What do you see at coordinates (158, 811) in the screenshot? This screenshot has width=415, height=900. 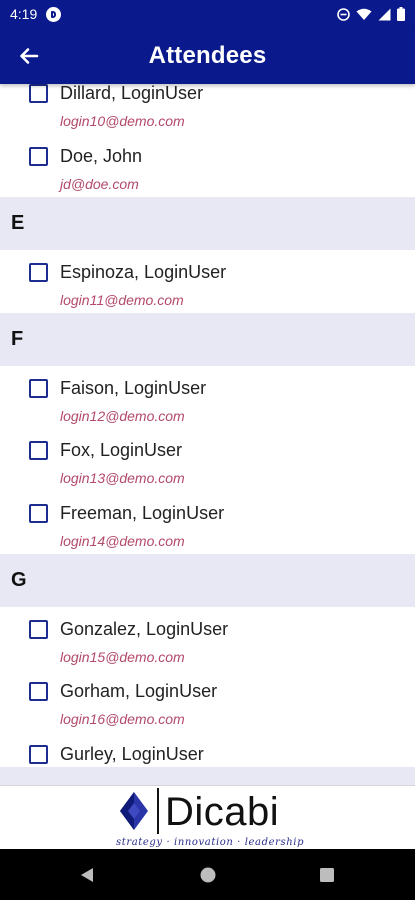 I see `logo-divider` at bounding box center [158, 811].